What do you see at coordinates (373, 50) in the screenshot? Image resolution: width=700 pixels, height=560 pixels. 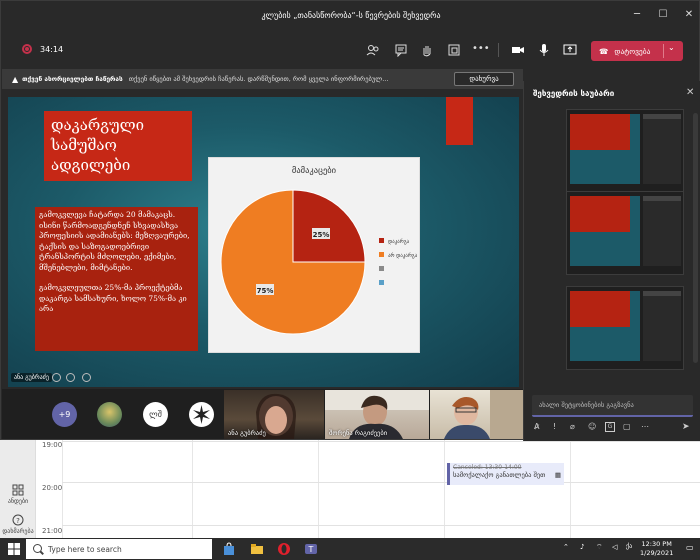 I see `participants-icon` at bounding box center [373, 50].